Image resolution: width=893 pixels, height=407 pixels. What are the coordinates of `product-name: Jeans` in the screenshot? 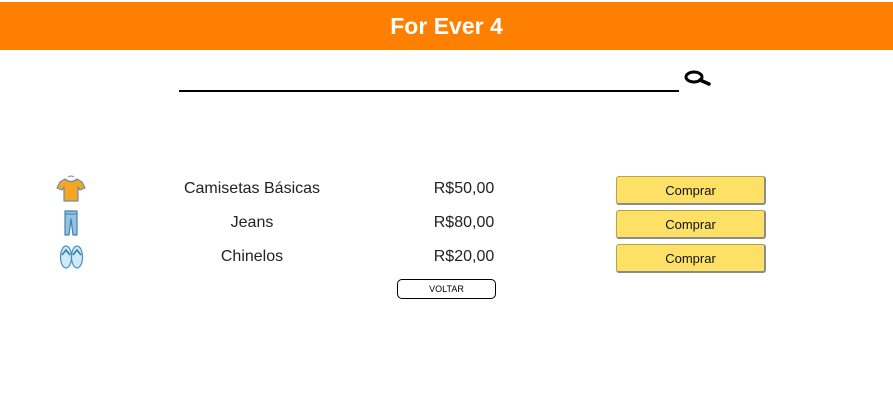 It's located at (252, 222).